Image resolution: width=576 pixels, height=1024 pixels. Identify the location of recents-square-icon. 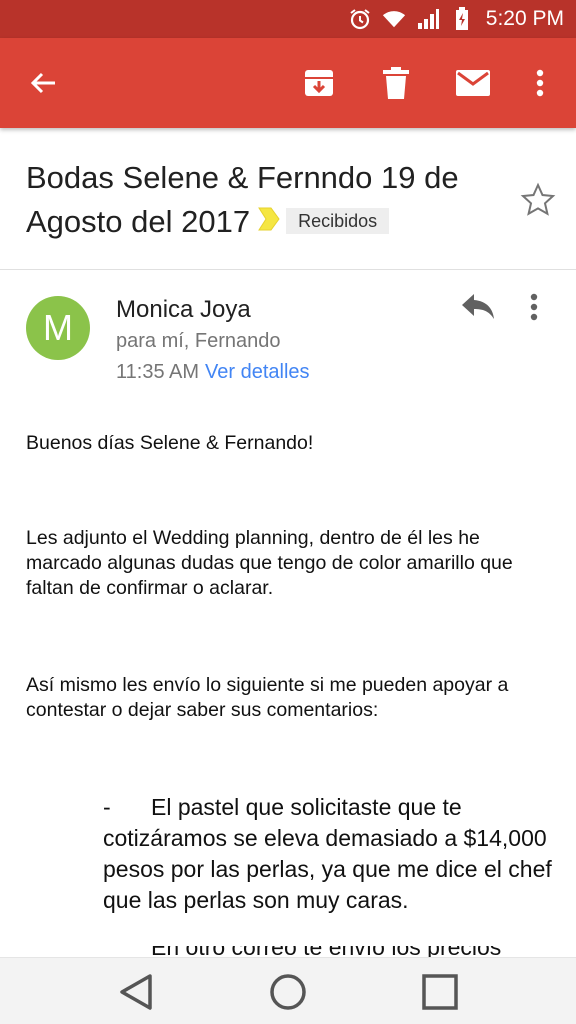
(440, 992).